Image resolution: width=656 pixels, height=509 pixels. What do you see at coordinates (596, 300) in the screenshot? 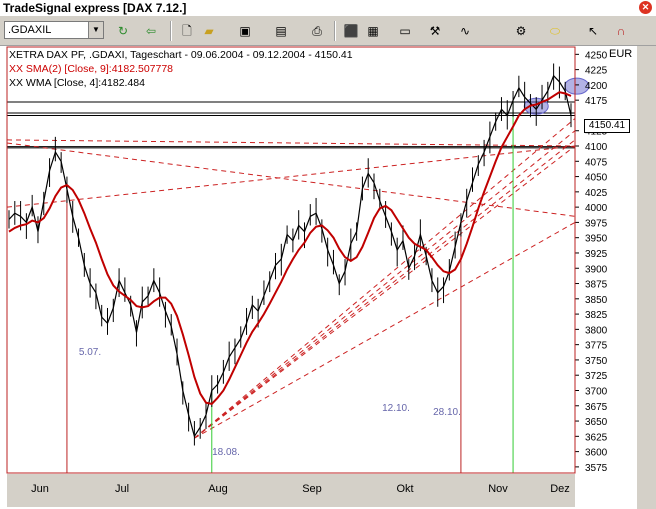
I see `price-tick-label: 3850` at bounding box center [596, 300].